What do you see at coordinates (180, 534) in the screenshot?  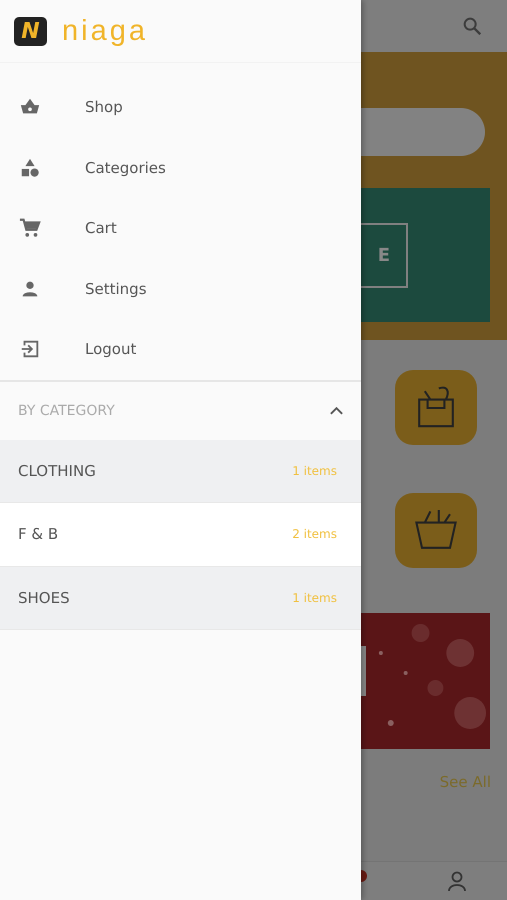 I see `category-row: F & B 2 items` at bounding box center [180, 534].